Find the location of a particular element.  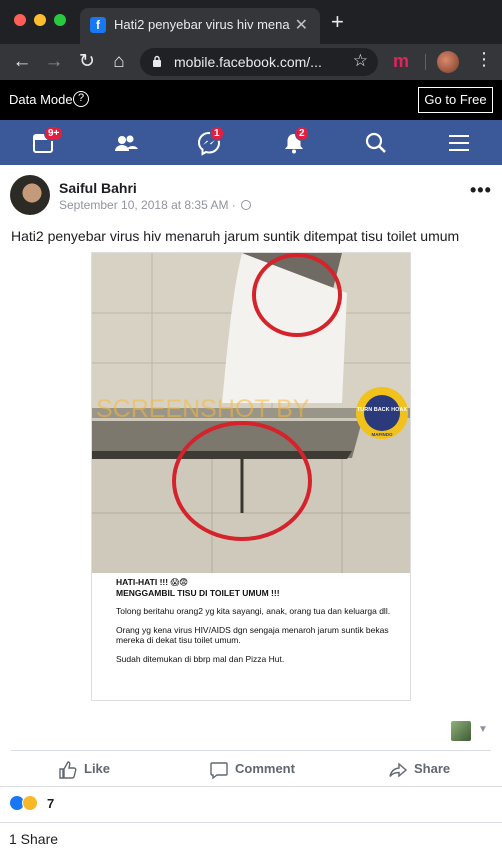

browser-menu-icon: ⋮ is located at coordinates (484, 59).